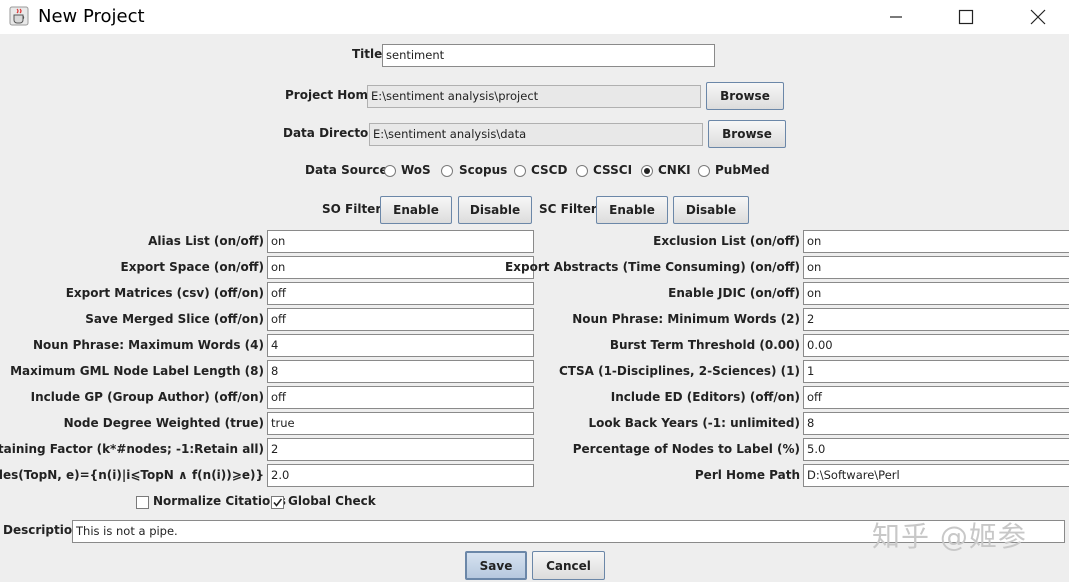 The image size is (1069, 582). What do you see at coordinates (936, 267) in the screenshot?
I see `export-abstracts-input: on` at bounding box center [936, 267].